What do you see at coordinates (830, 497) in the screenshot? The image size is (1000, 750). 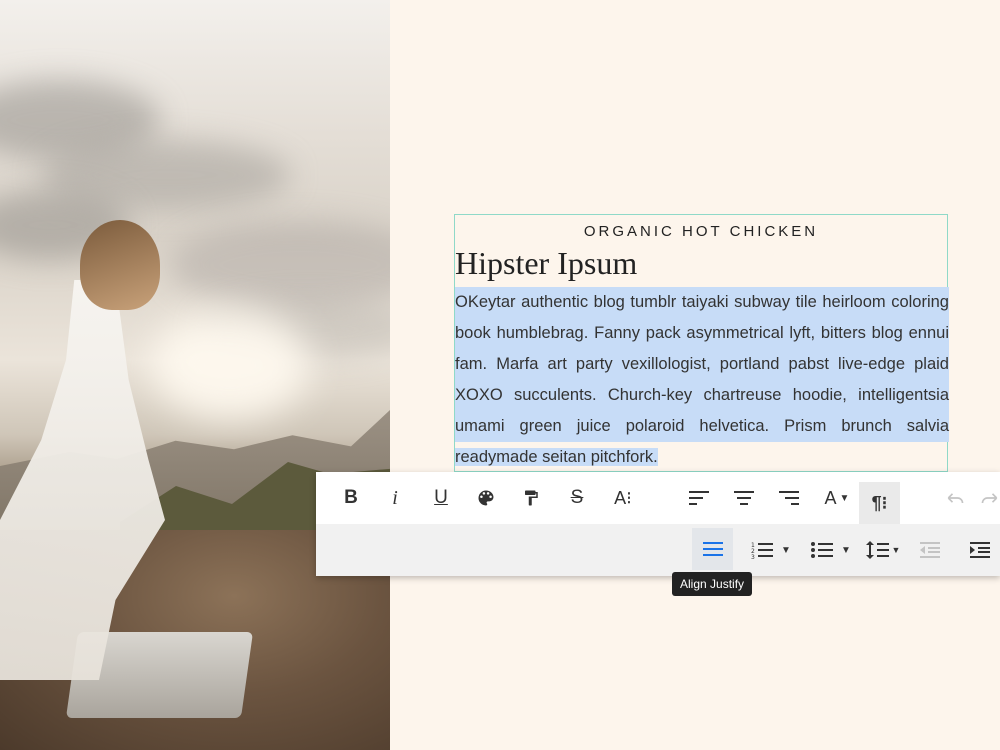 I see `text-style-icon: A` at bounding box center [830, 497].